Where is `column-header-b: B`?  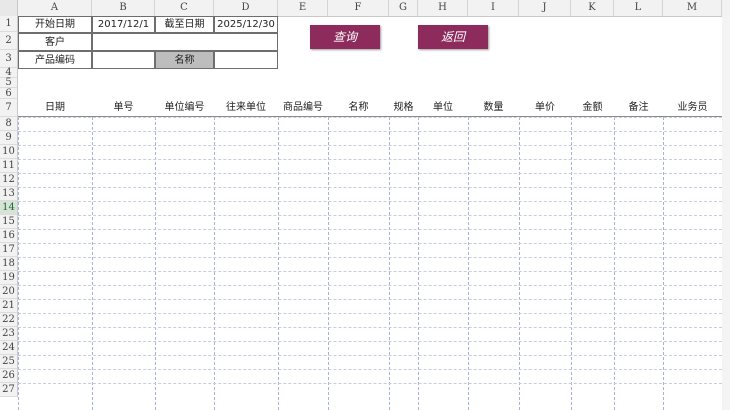 column-header-b: B is located at coordinates (123, 8).